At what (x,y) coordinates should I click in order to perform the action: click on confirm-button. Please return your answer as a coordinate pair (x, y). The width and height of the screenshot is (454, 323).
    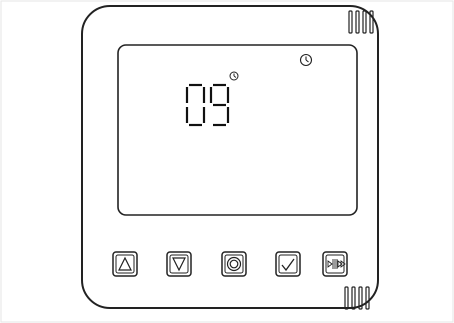
    Looking at the image, I should click on (288, 264).